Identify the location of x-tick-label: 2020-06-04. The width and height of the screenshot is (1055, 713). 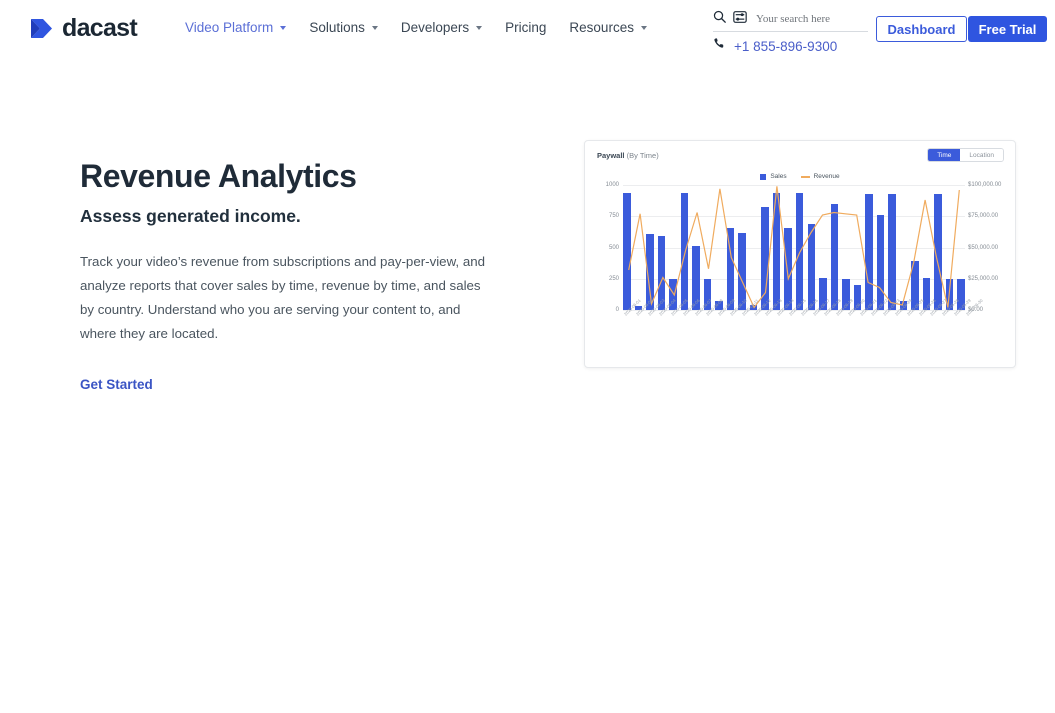
(668, 307).